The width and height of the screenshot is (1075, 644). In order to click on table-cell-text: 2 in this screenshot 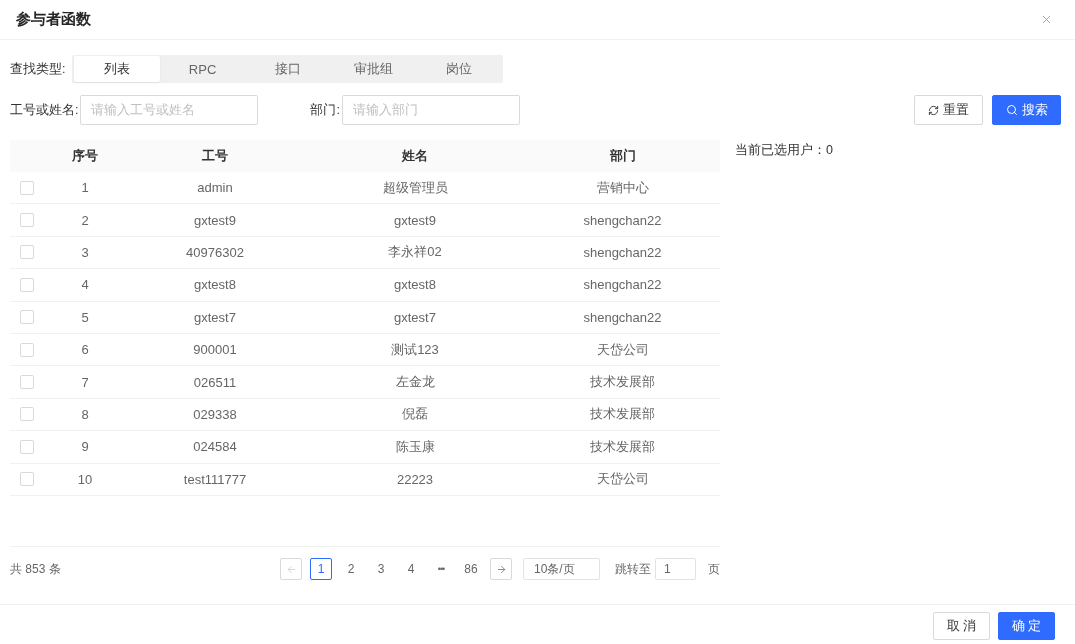, I will do `click(85, 220)`.